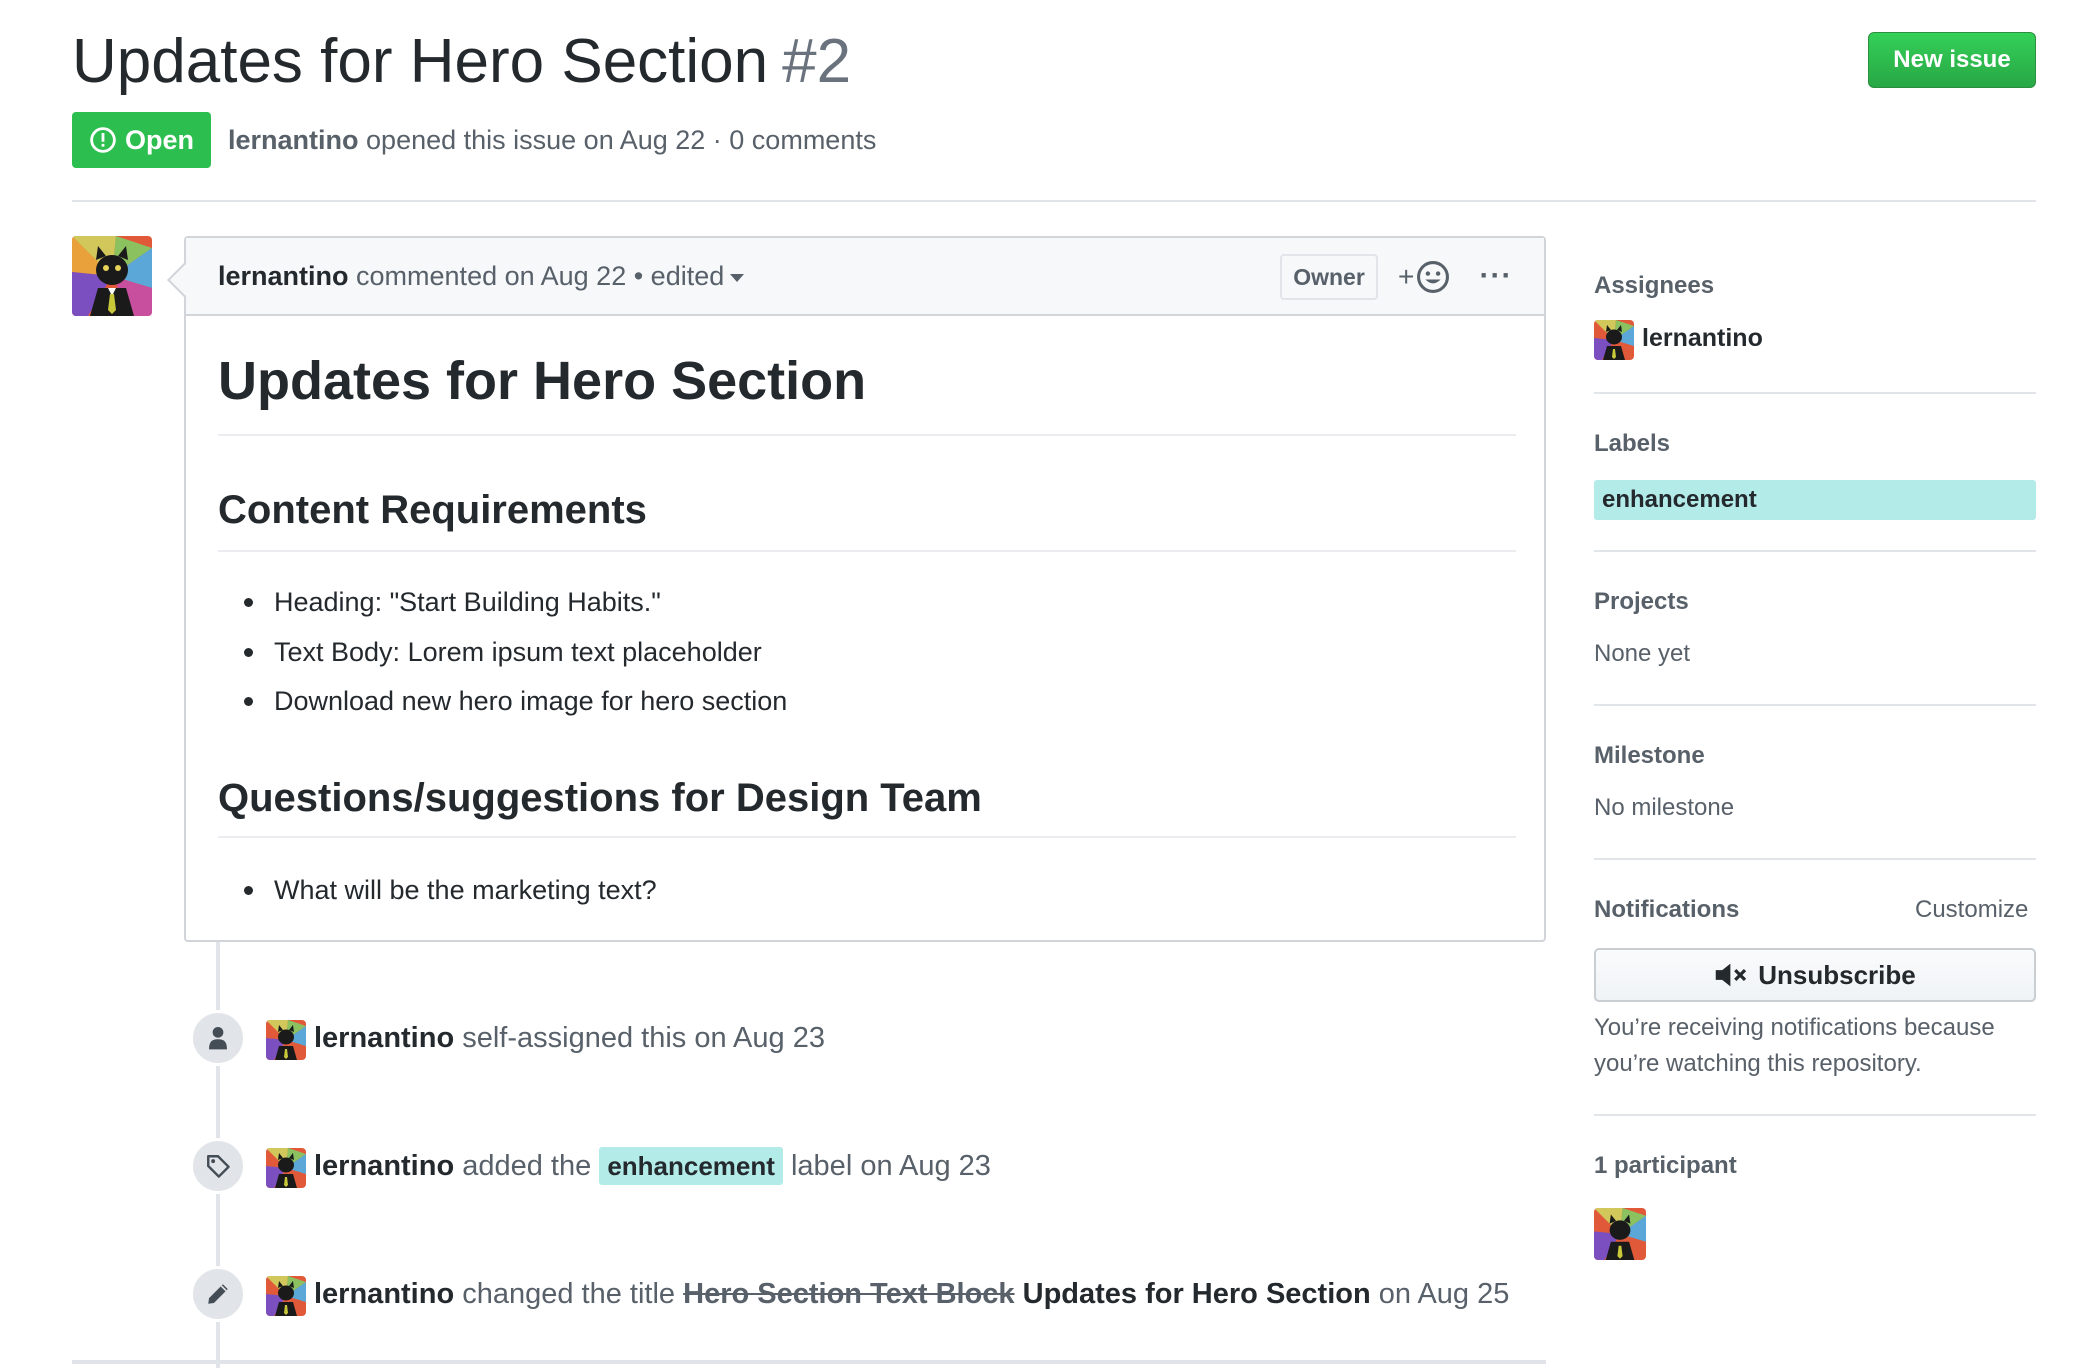  I want to click on comment-author-link: lernantino, so click(283, 276).